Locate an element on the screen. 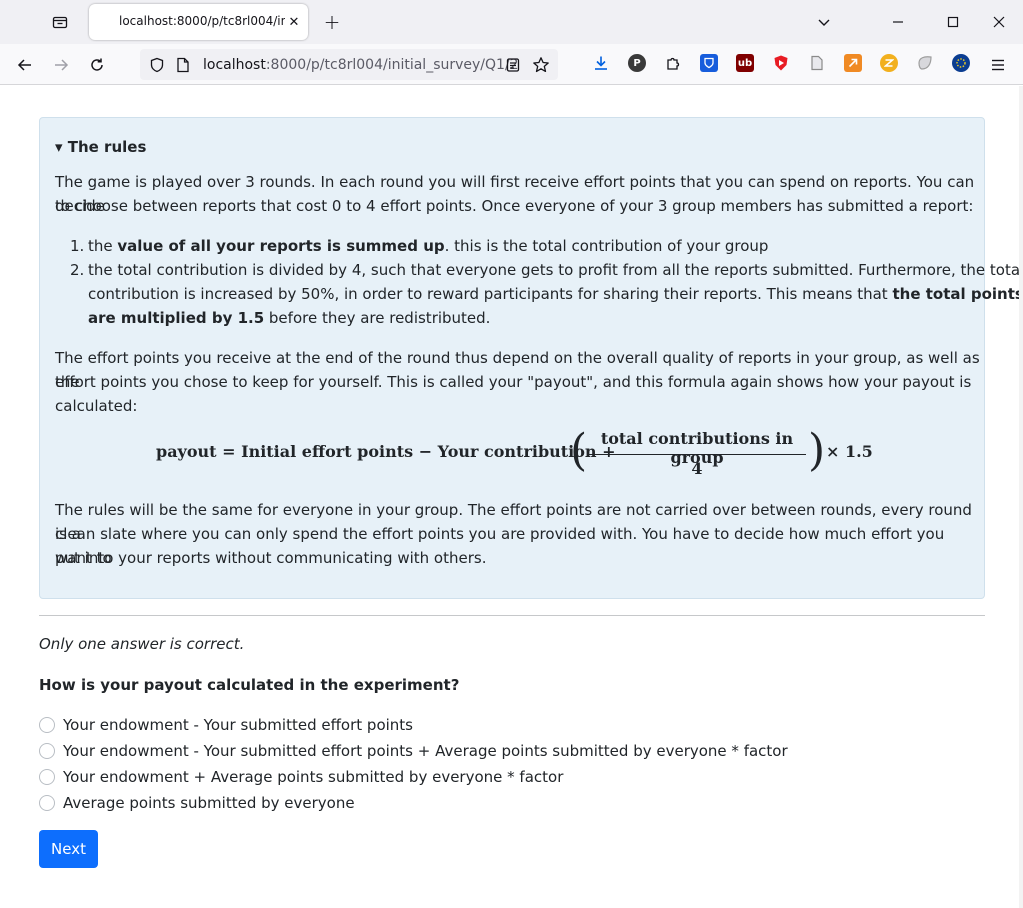 This screenshot has width=1023, height=908. new-tab-button: + is located at coordinates (332, 22).